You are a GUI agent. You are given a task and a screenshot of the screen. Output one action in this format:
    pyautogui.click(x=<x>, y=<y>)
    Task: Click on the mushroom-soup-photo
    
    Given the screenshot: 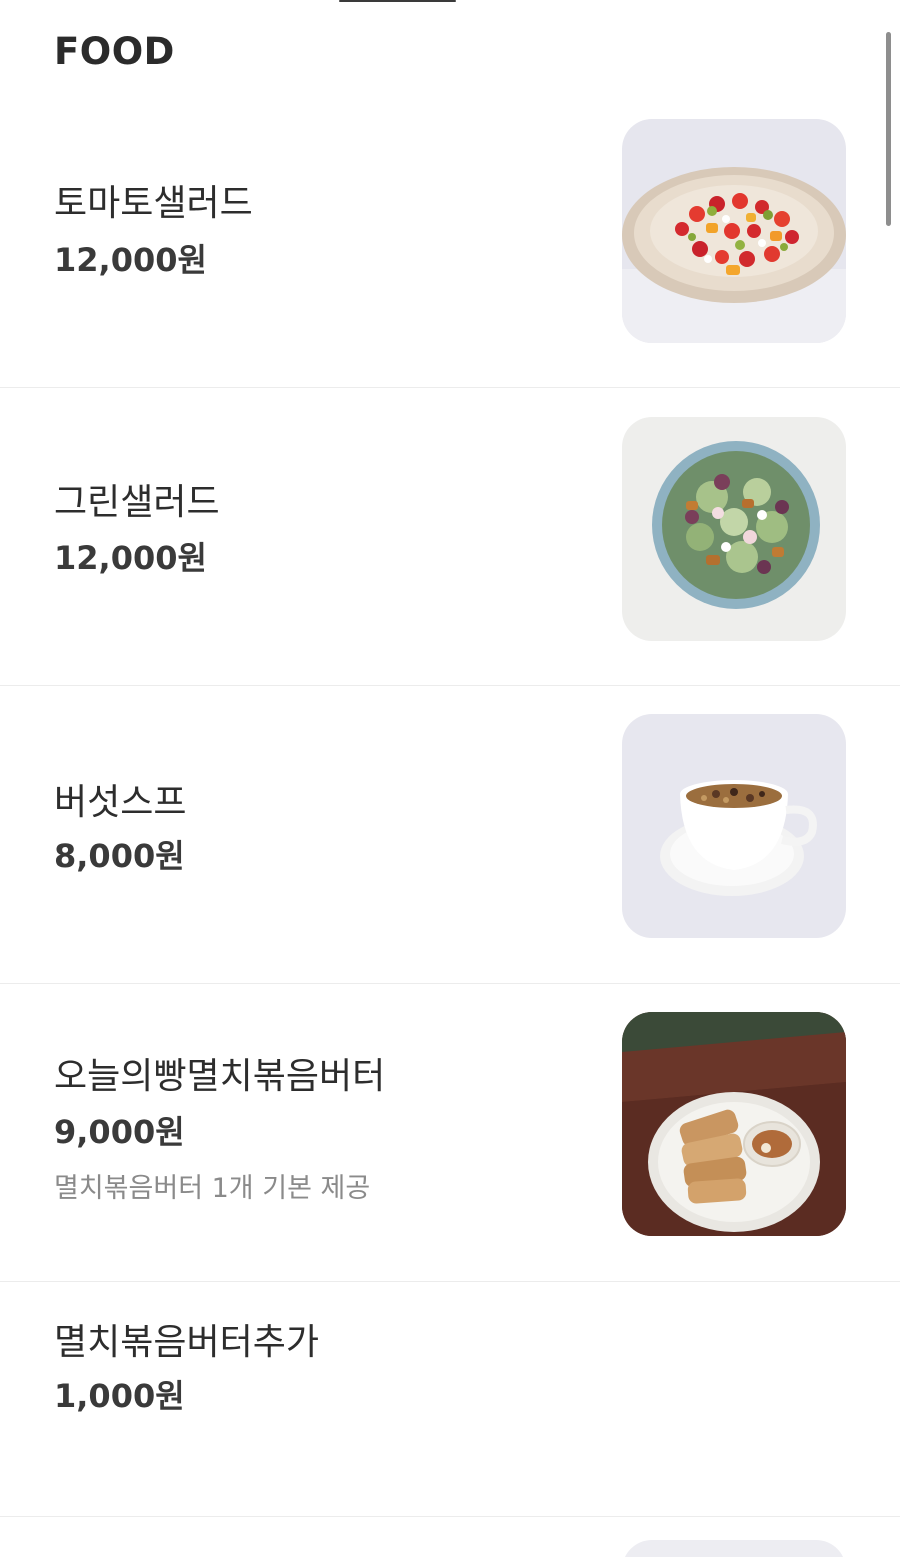 What is the action you would take?
    pyautogui.click(x=734, y=826)
    